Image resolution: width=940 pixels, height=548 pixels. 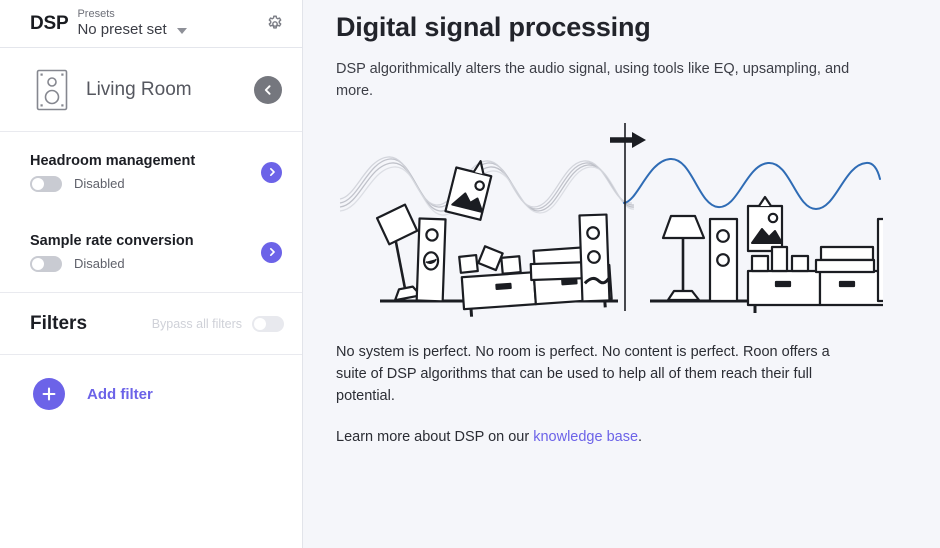 I want to click on gear-icon, so click(x=275, y=24).